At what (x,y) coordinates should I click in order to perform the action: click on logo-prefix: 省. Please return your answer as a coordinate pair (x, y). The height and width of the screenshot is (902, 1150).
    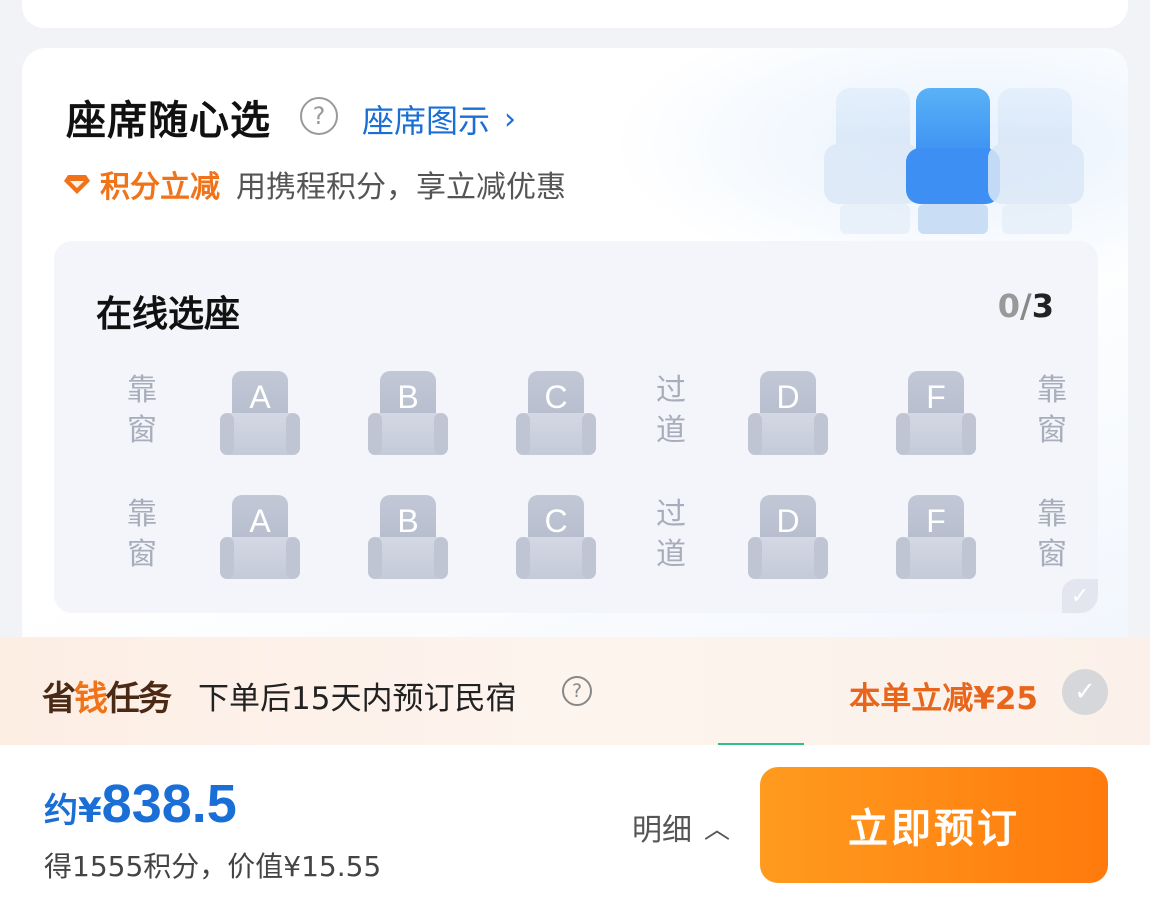
    Looking at the image, I should click on (59, 699).